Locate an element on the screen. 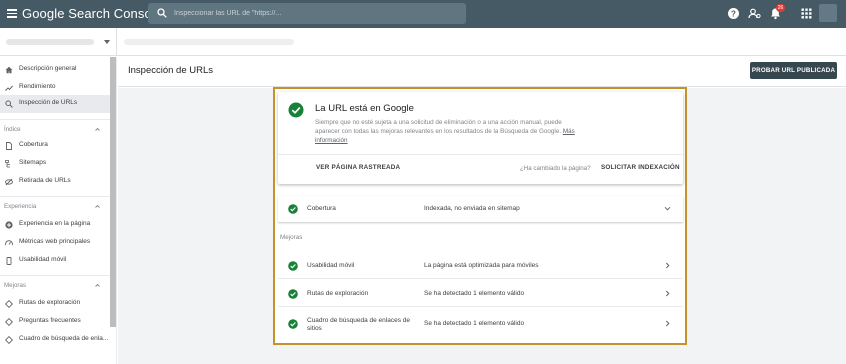  users-settings-icon is located at coordinates (754, 13).